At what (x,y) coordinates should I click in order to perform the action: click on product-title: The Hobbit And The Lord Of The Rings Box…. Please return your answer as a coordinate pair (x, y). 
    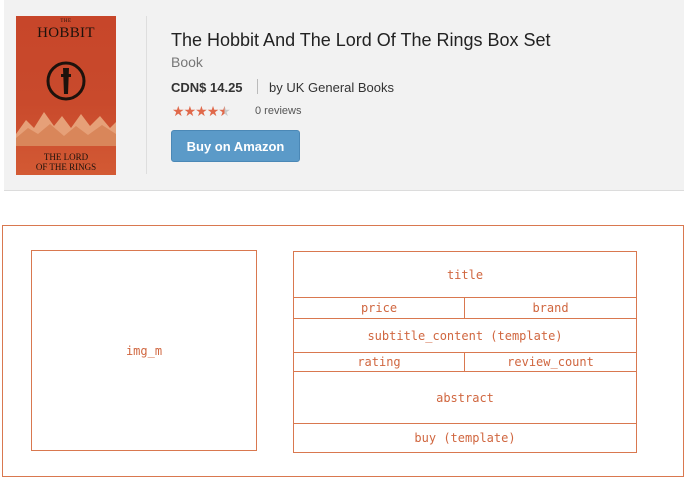
    Looking at the image, I should click on (361, 40).